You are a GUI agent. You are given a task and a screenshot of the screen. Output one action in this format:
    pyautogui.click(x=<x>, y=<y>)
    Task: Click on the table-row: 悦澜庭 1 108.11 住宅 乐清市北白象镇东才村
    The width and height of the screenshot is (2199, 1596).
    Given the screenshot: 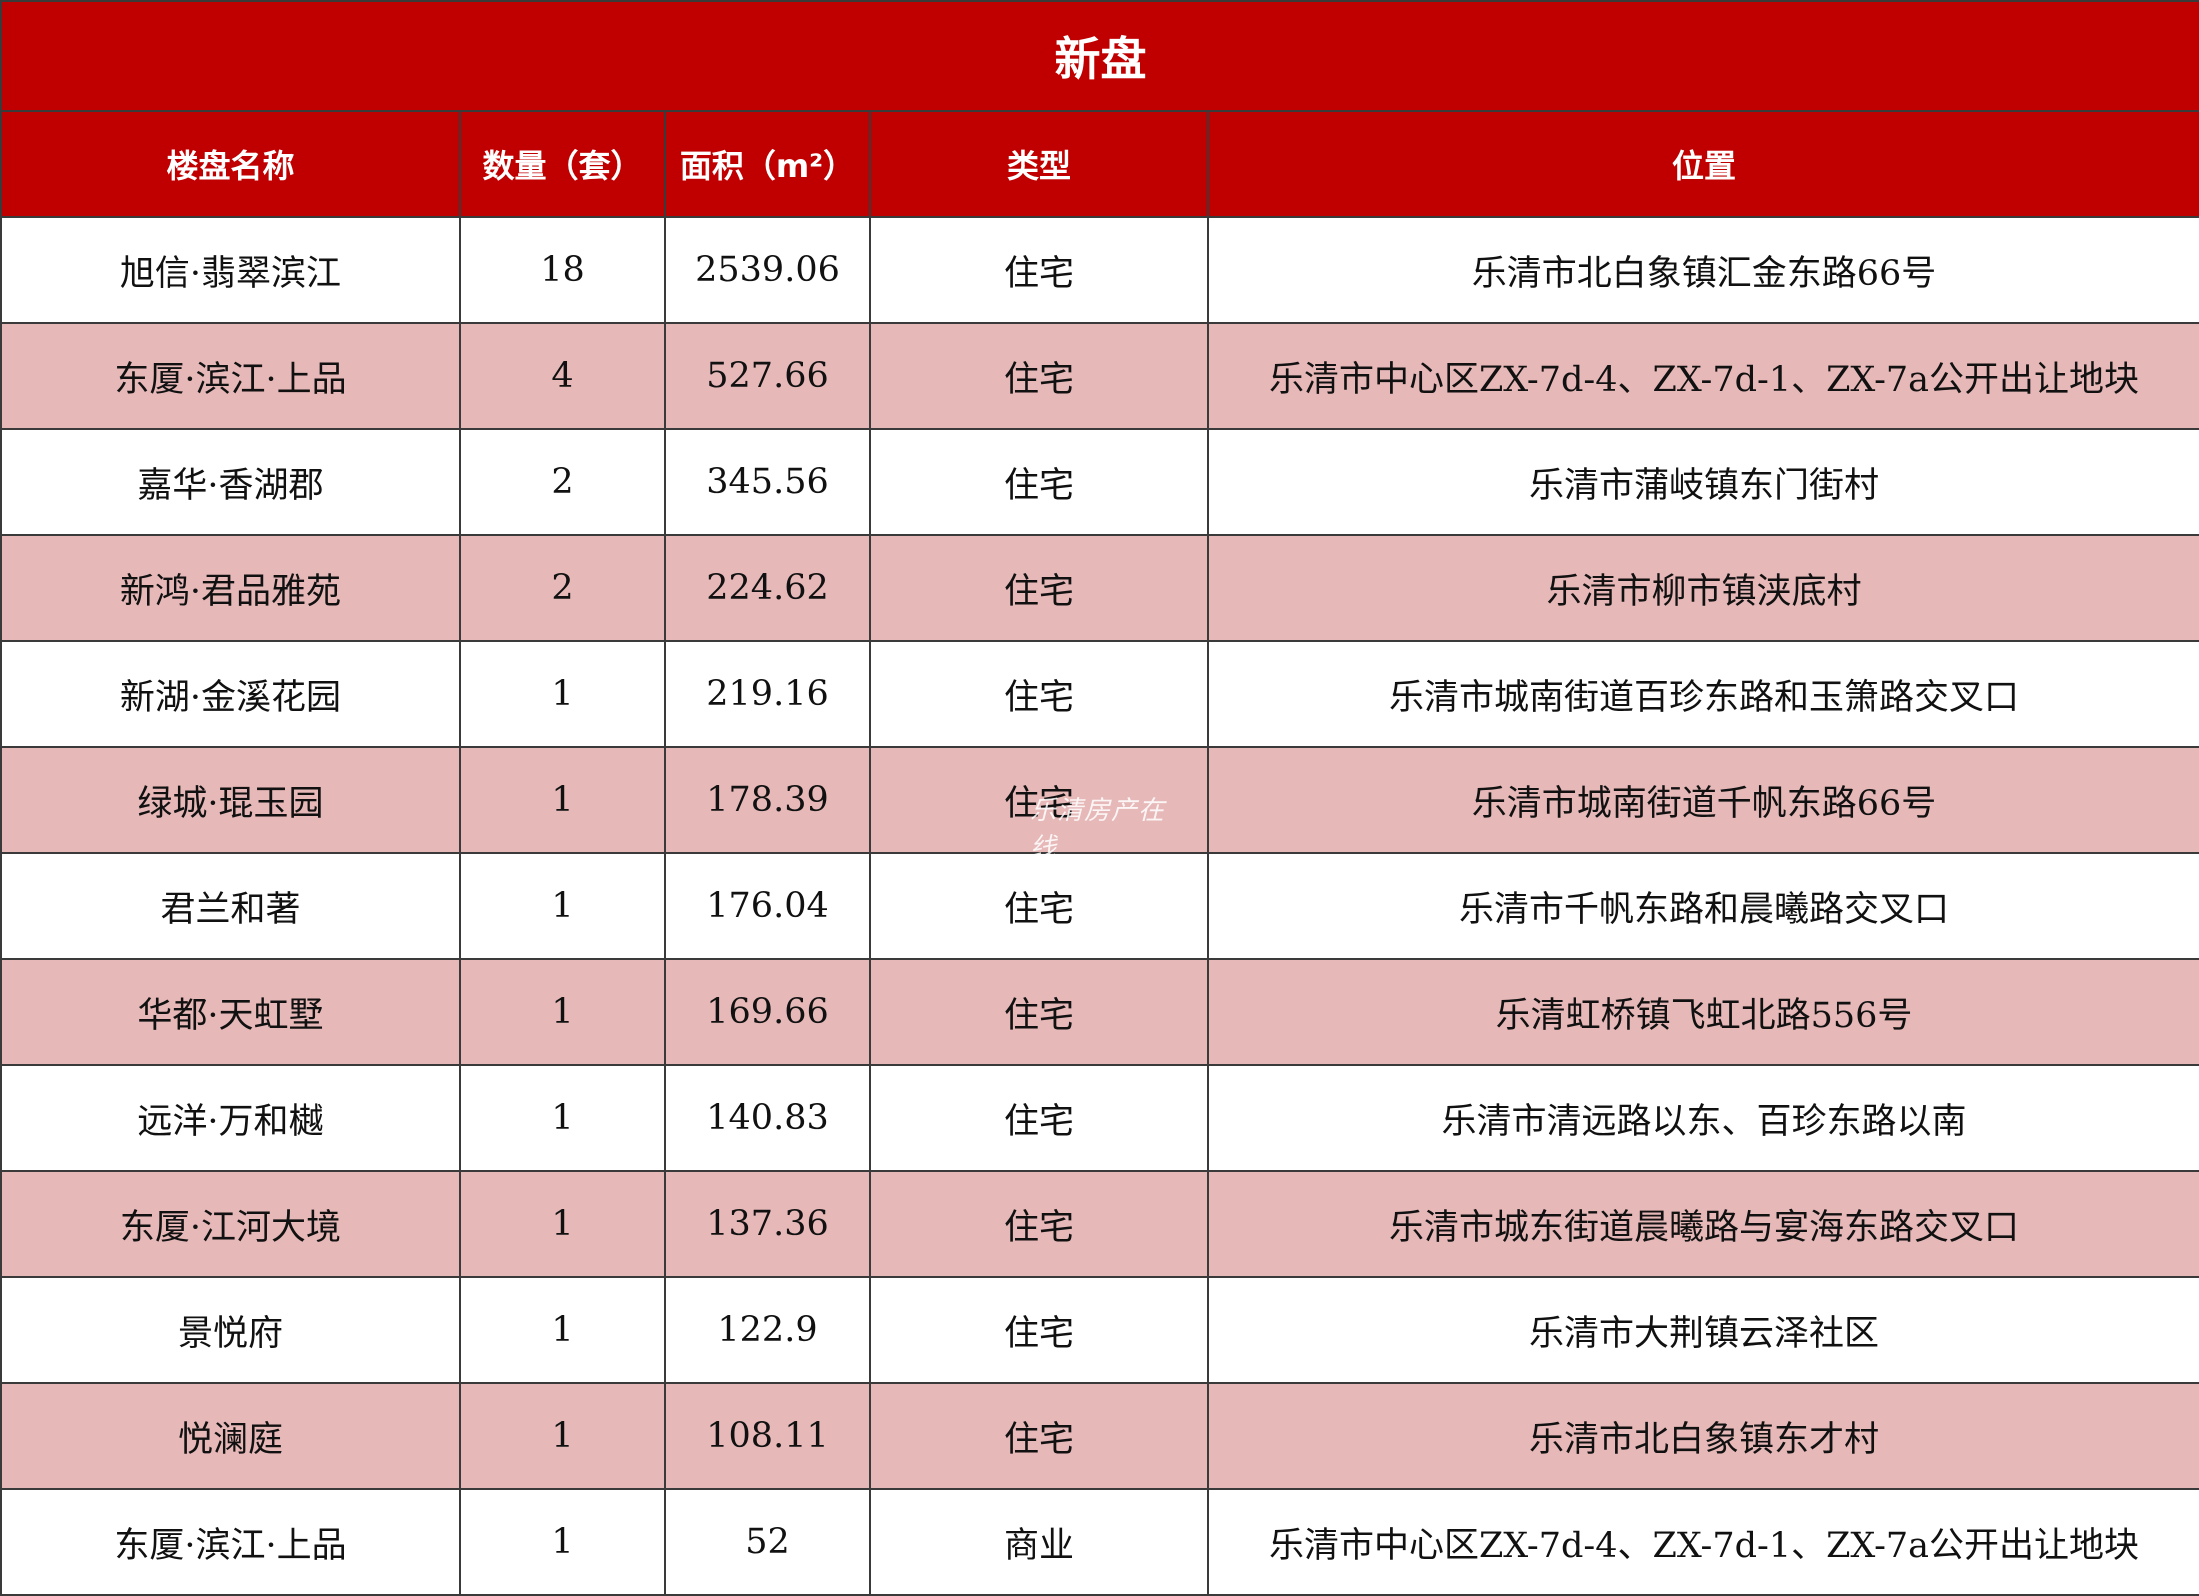 What is the action you would take?
    pyautogui.click(x=1099, y=1436)
    